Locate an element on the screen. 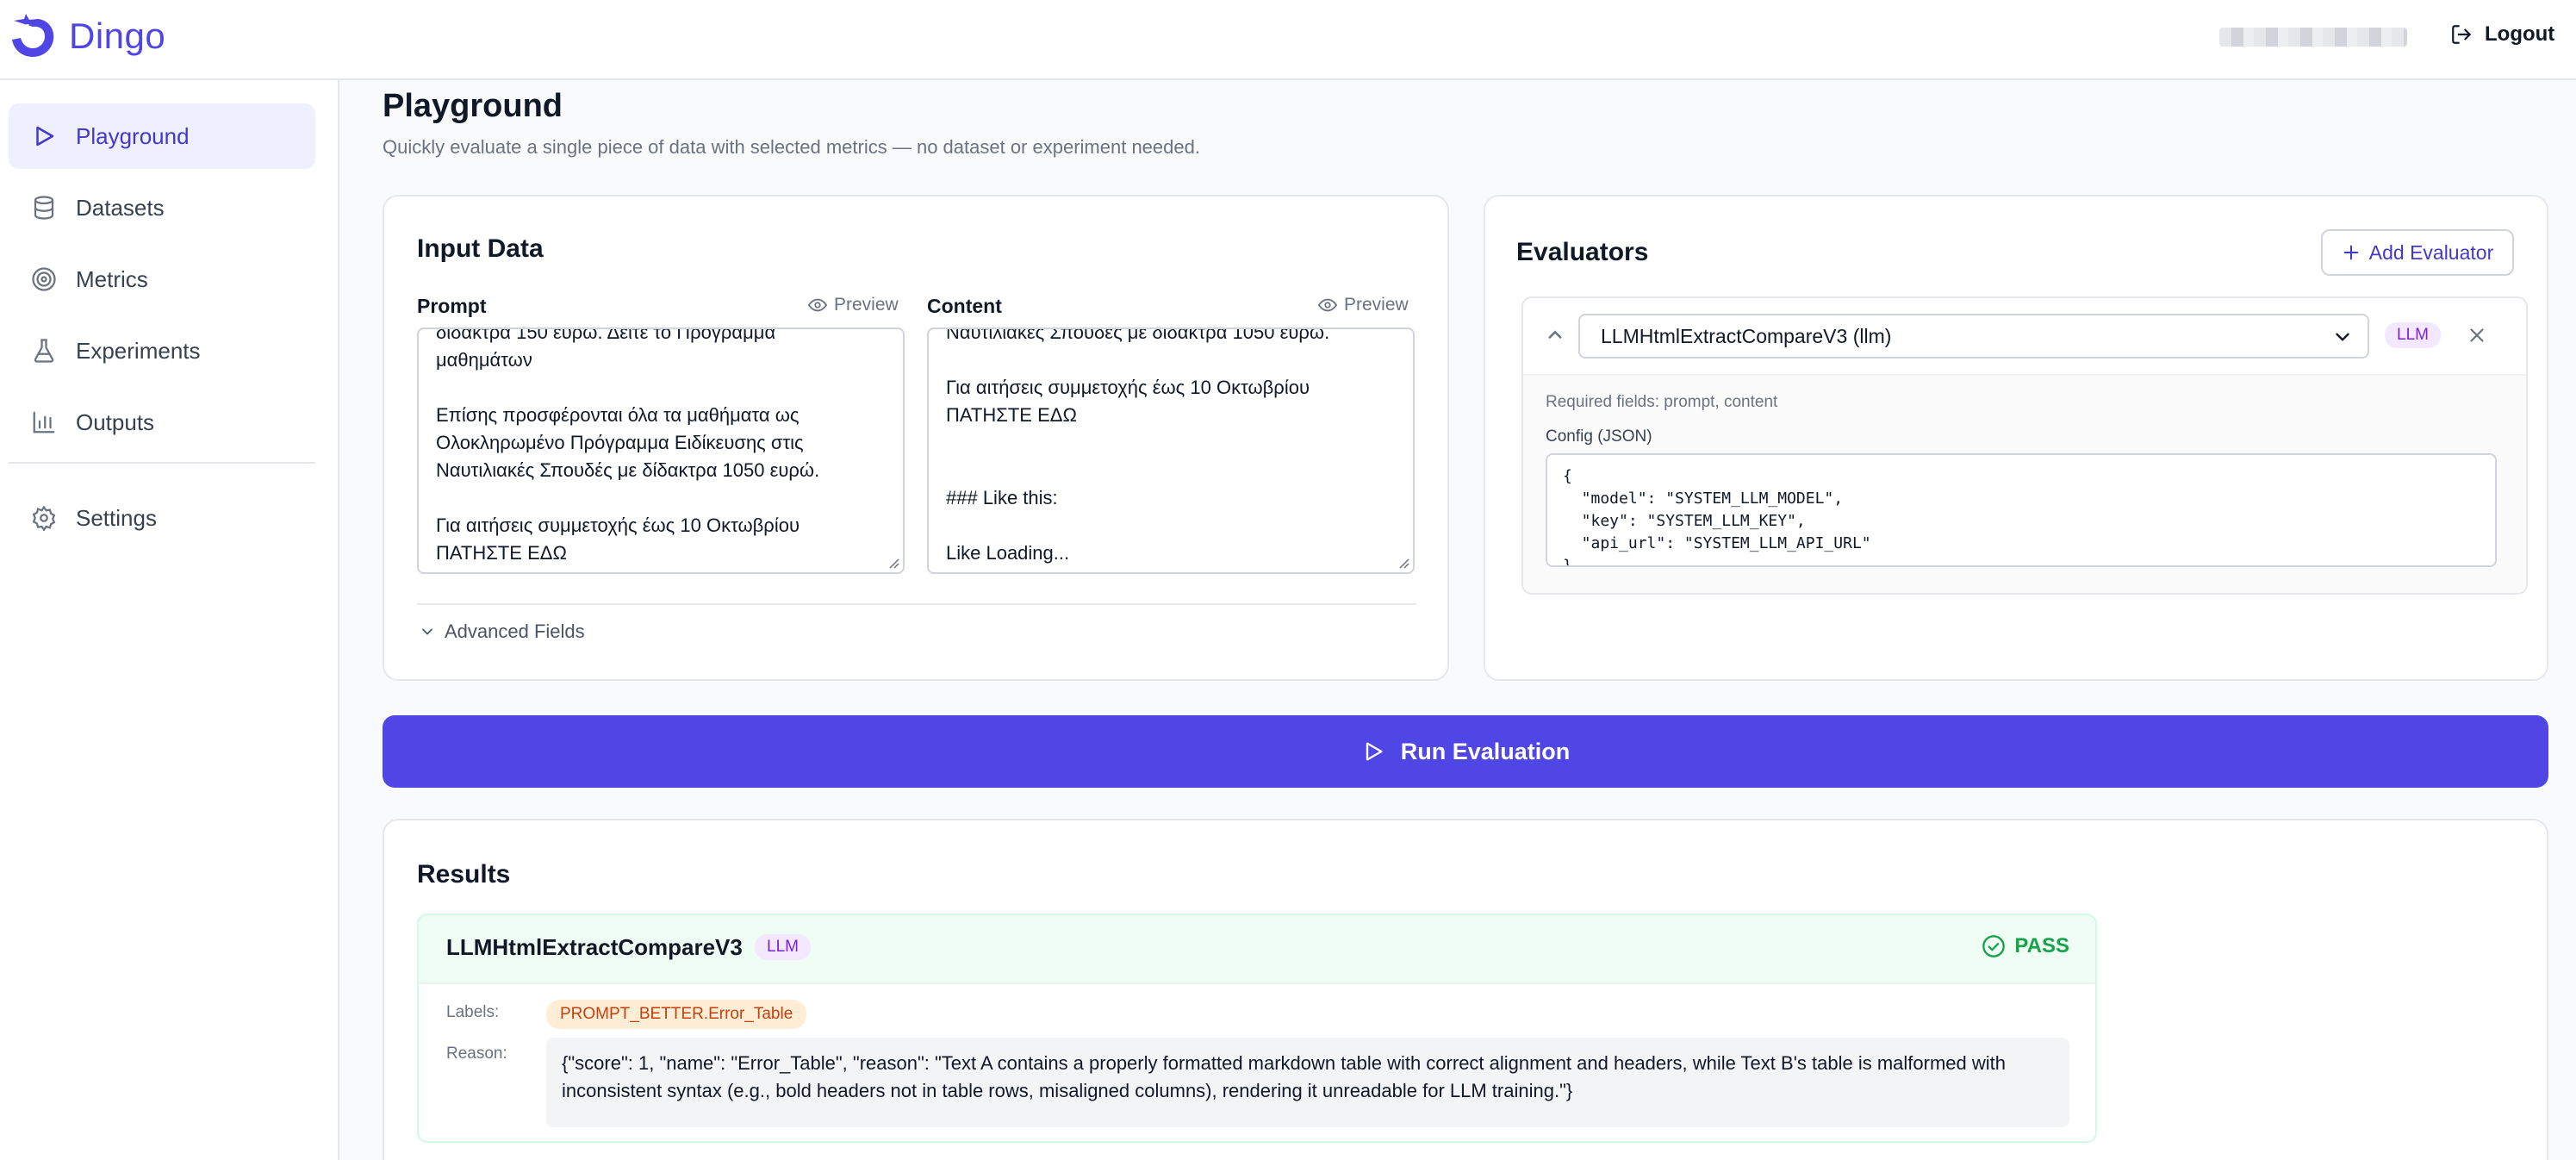  content-label: Content is located at coordinates (965, 306).